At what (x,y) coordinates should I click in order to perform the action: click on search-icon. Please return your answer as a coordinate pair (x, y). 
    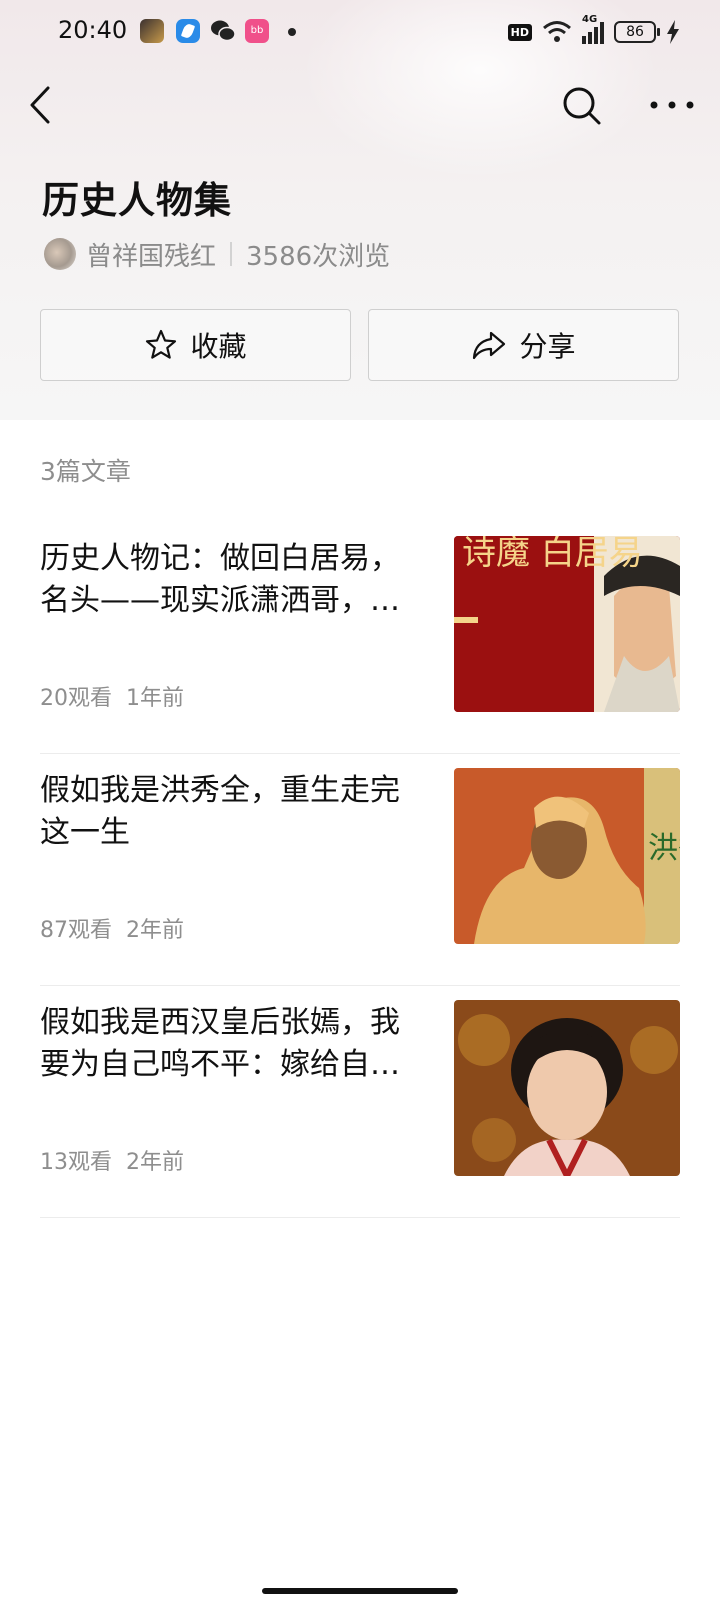
    Looking at the image, I should click on (582, 106).